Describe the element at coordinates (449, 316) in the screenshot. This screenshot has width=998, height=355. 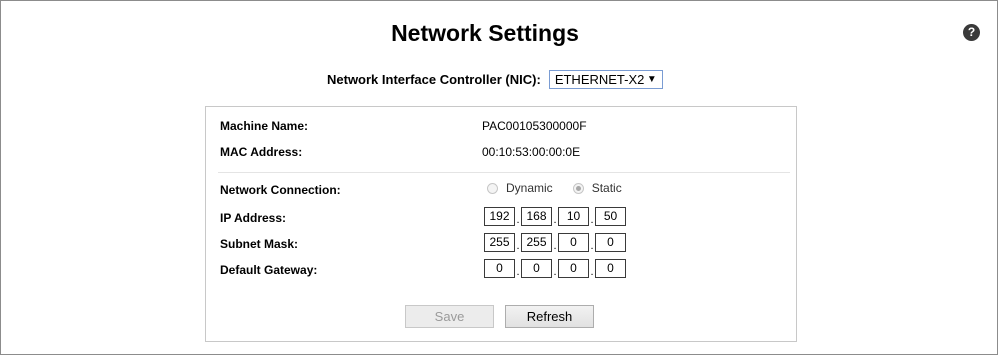
I see `save-button: Save` at that location.